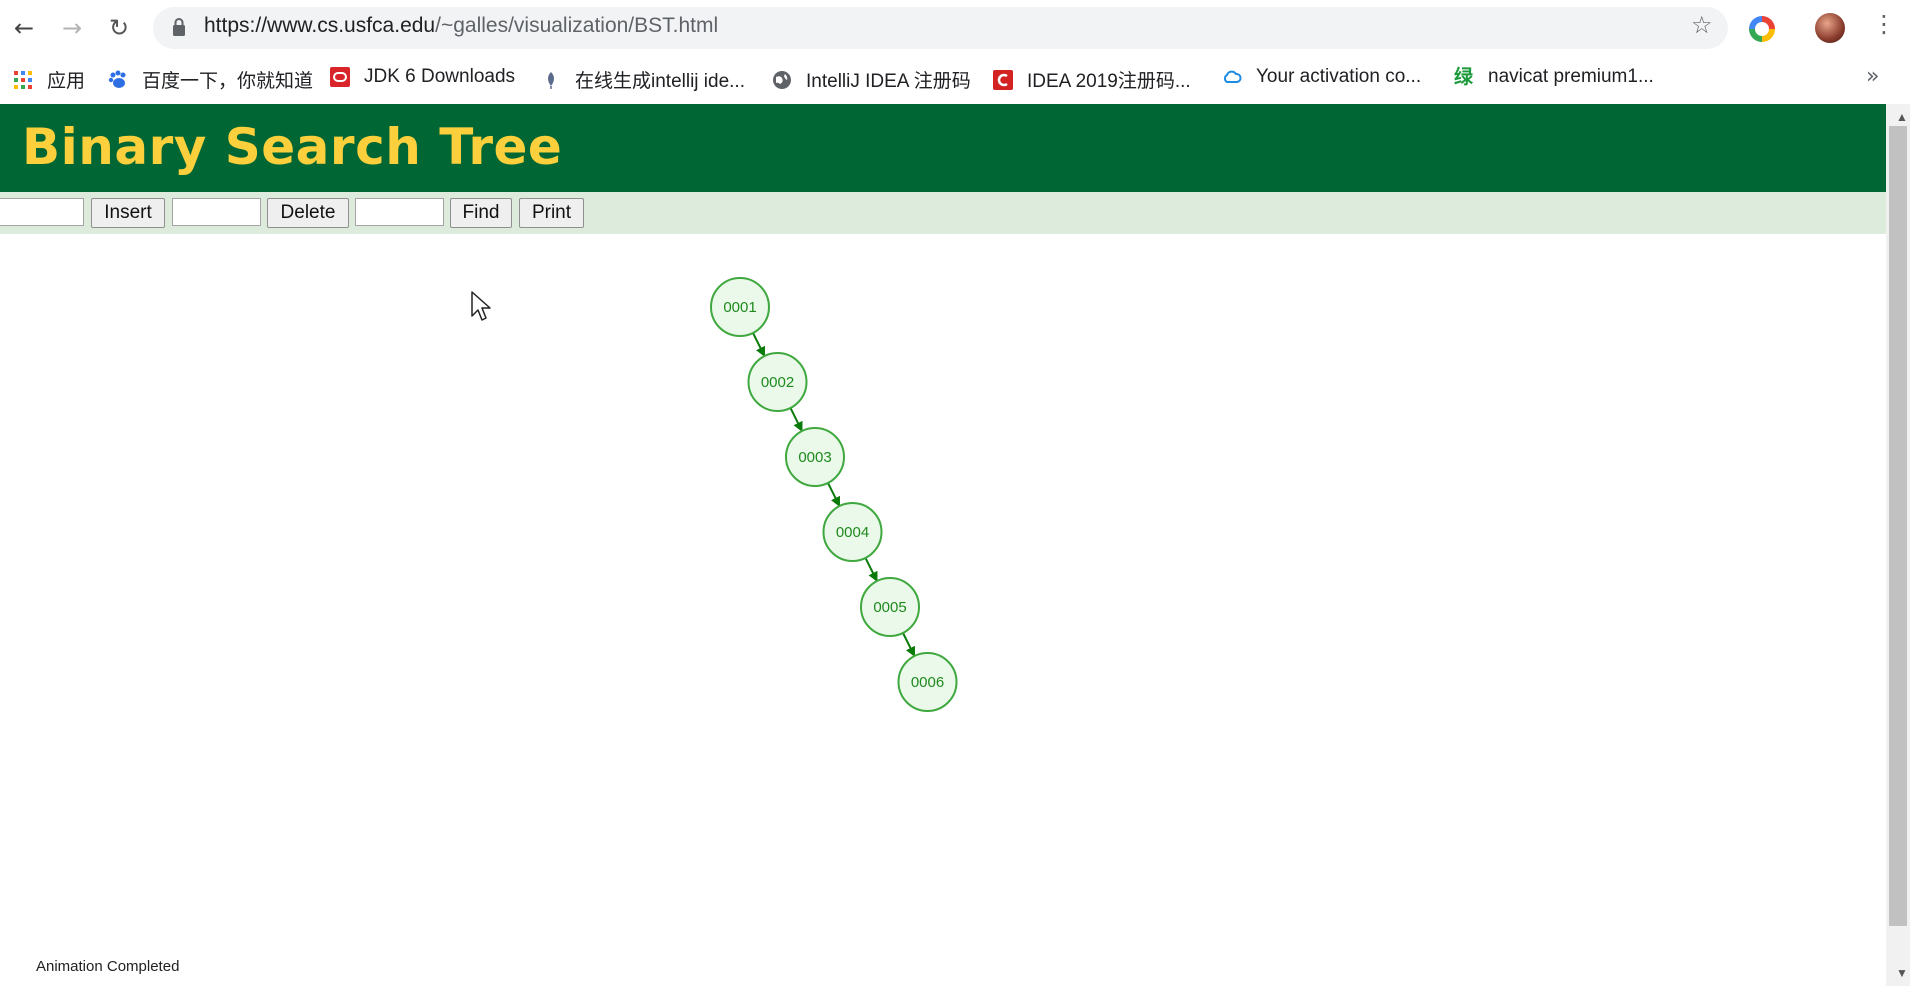 Image resolution: width=1922 pixels, height=991 pixels. I want to click on find-button: Find, so click(481, 213).